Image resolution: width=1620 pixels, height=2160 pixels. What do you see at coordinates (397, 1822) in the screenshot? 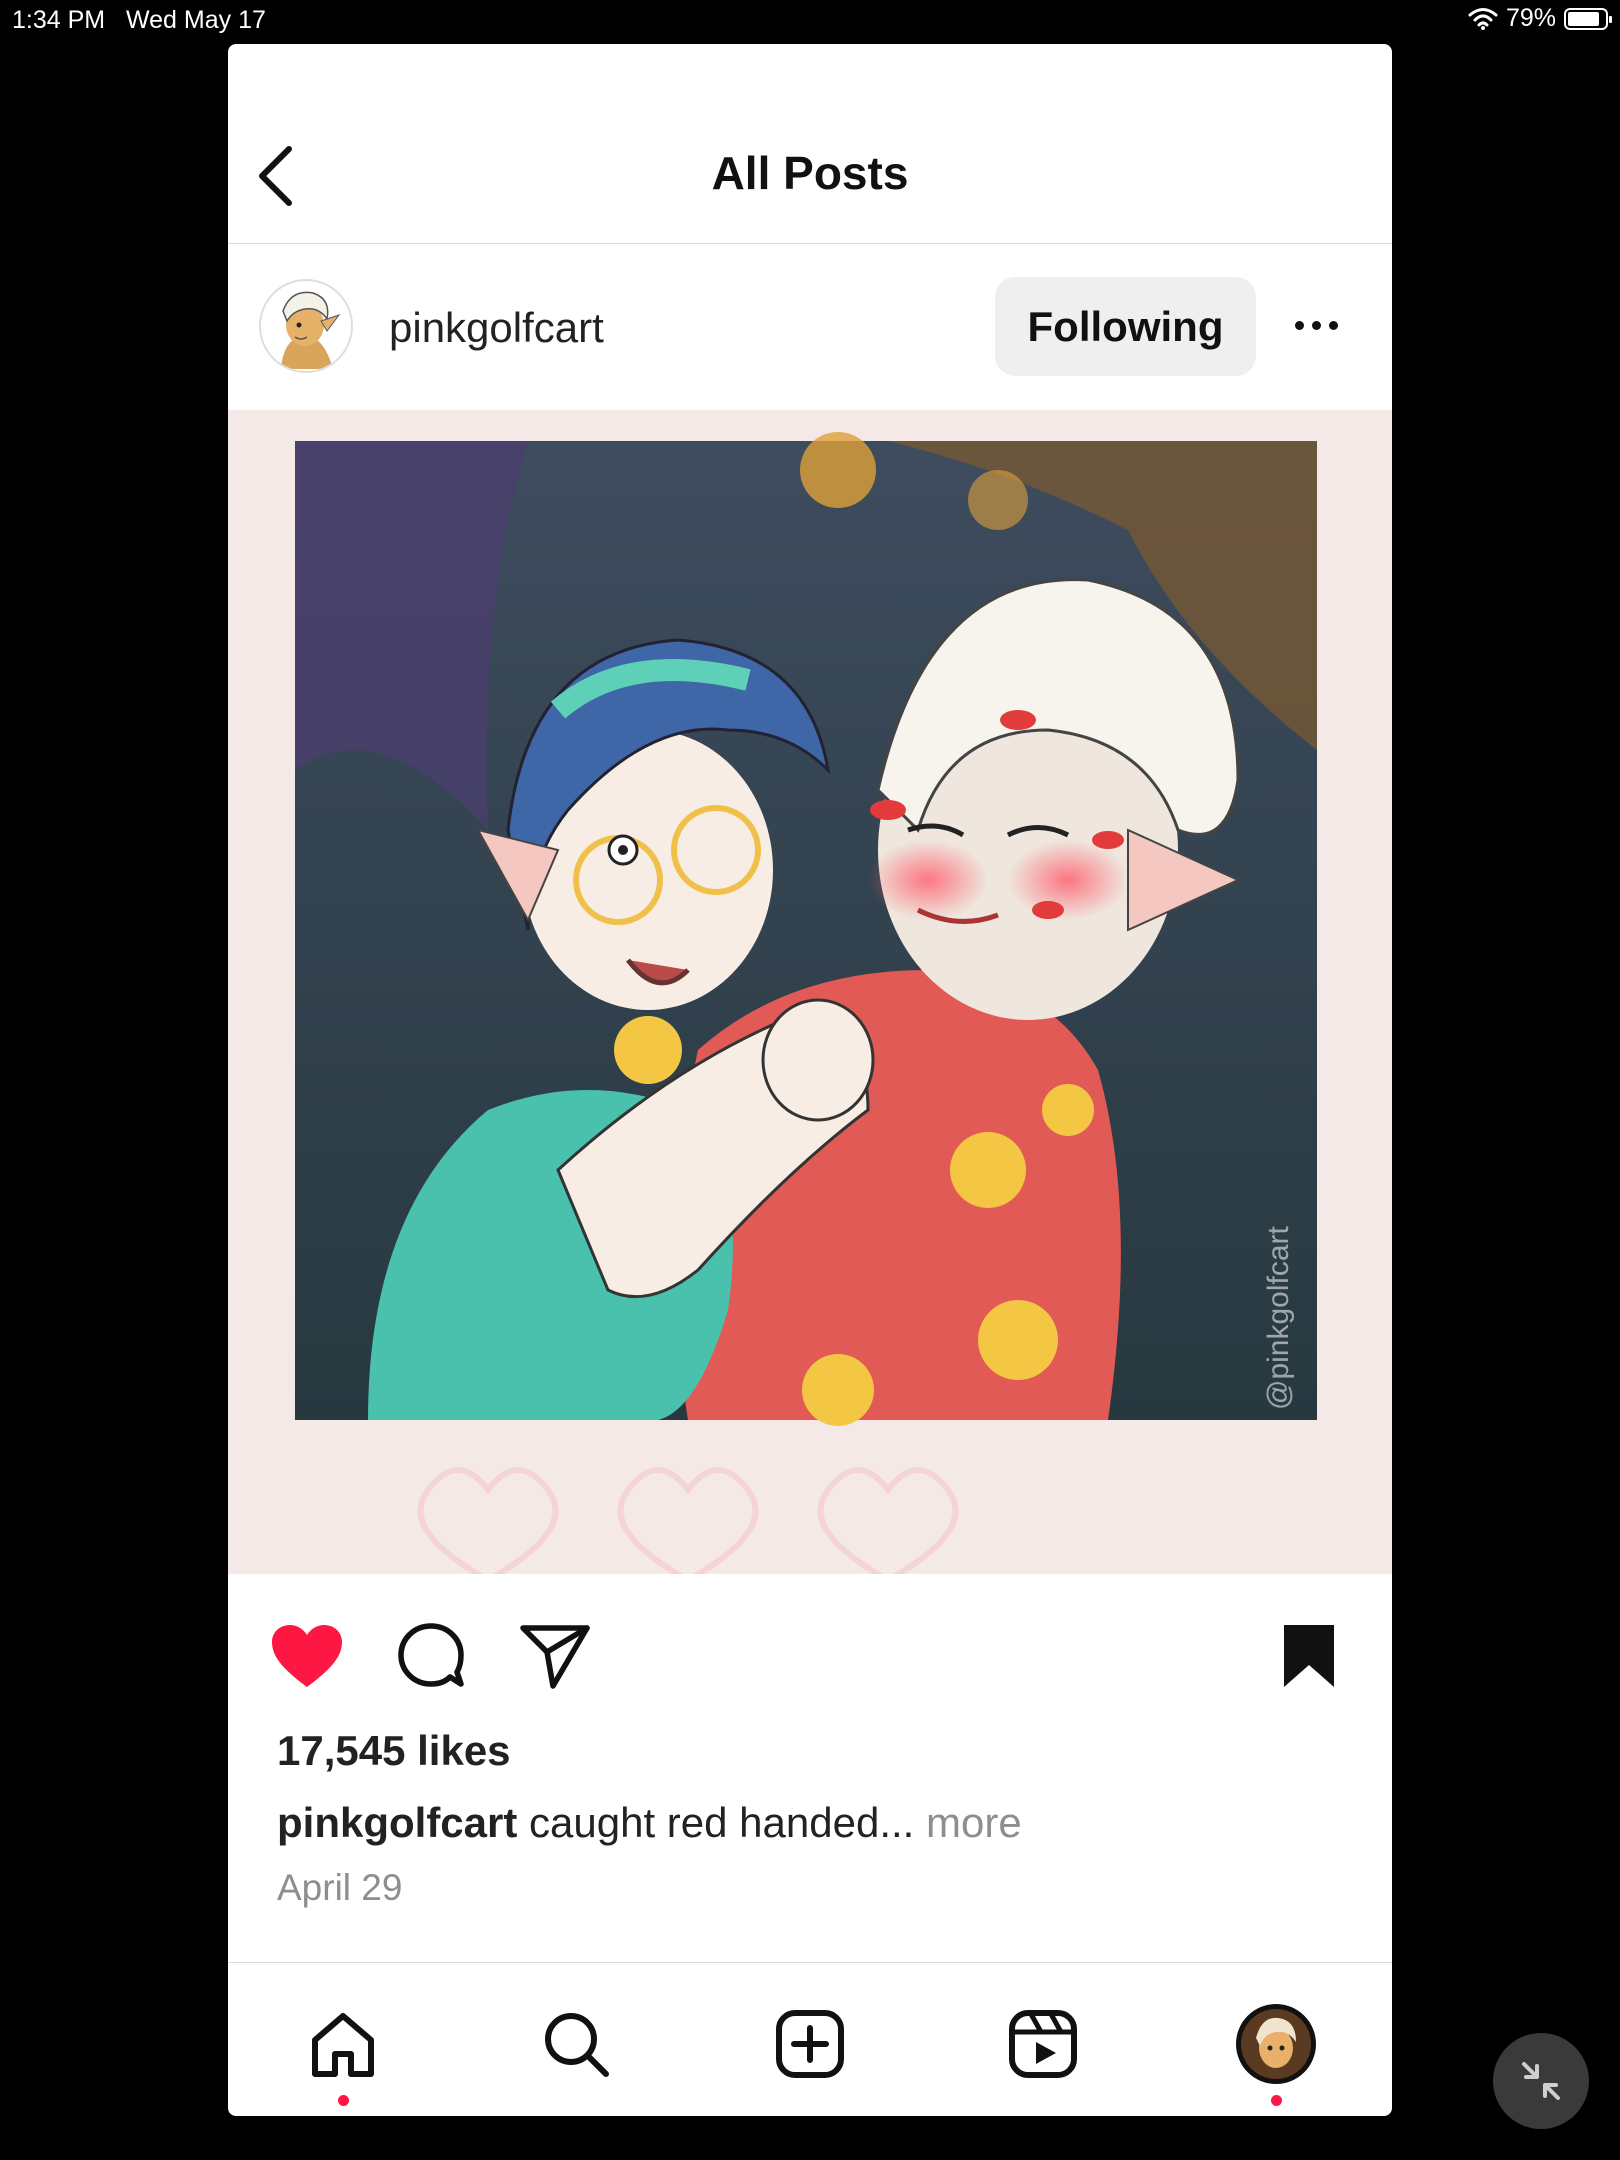
I see `caption-username: pinkgolfcart` at bounding box center [397, 1822].